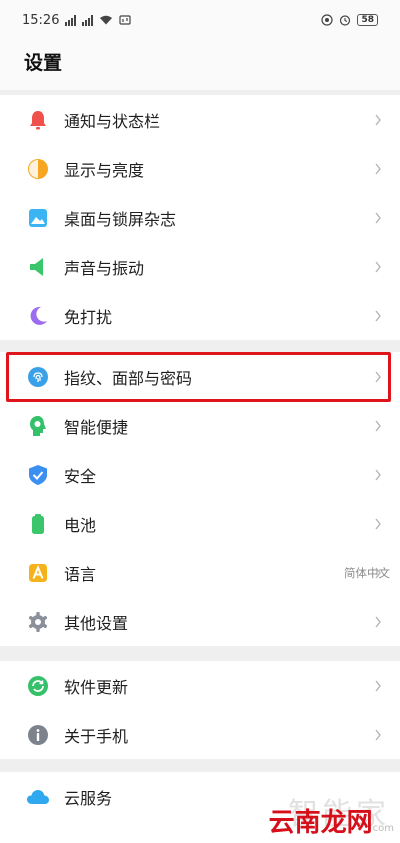  Describe the element at coordinates (200, 315) in the screenshot. I see `settings-item-do-not-disturb: 免打扰` at that location.